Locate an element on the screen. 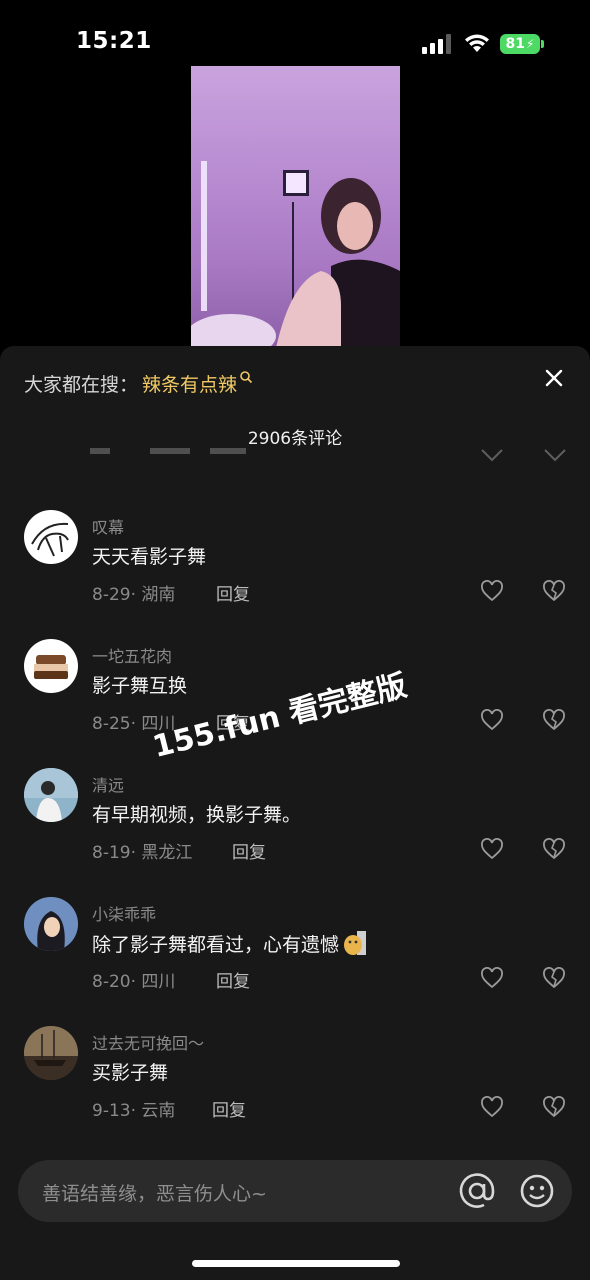  status-time: 15:21 is located at coordinates (114, 41).